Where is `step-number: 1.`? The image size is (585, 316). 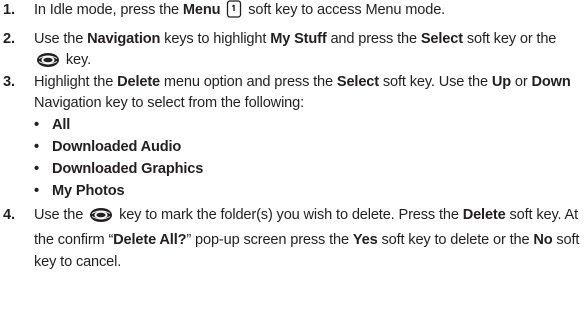 step-number: 1. is located at coordinates (9, 10).